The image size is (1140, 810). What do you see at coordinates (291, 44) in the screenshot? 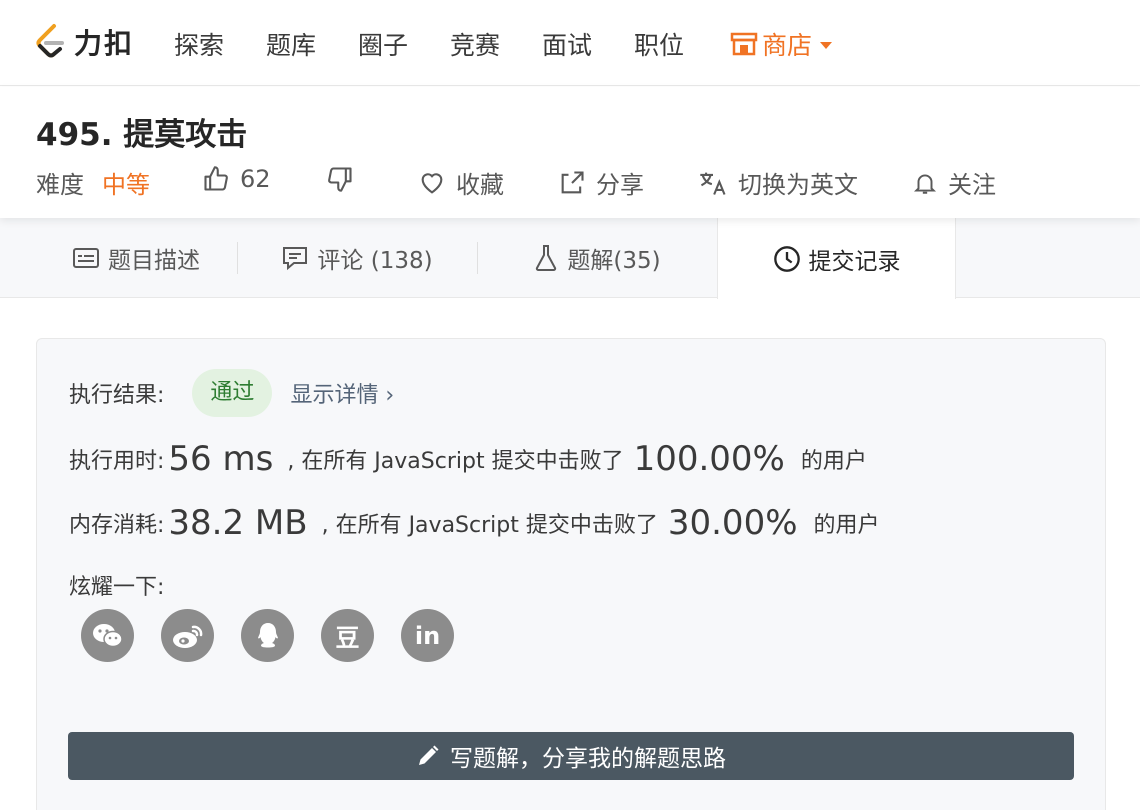
I see `nav-item-problems: 题库` at bounding box center [291, 44].